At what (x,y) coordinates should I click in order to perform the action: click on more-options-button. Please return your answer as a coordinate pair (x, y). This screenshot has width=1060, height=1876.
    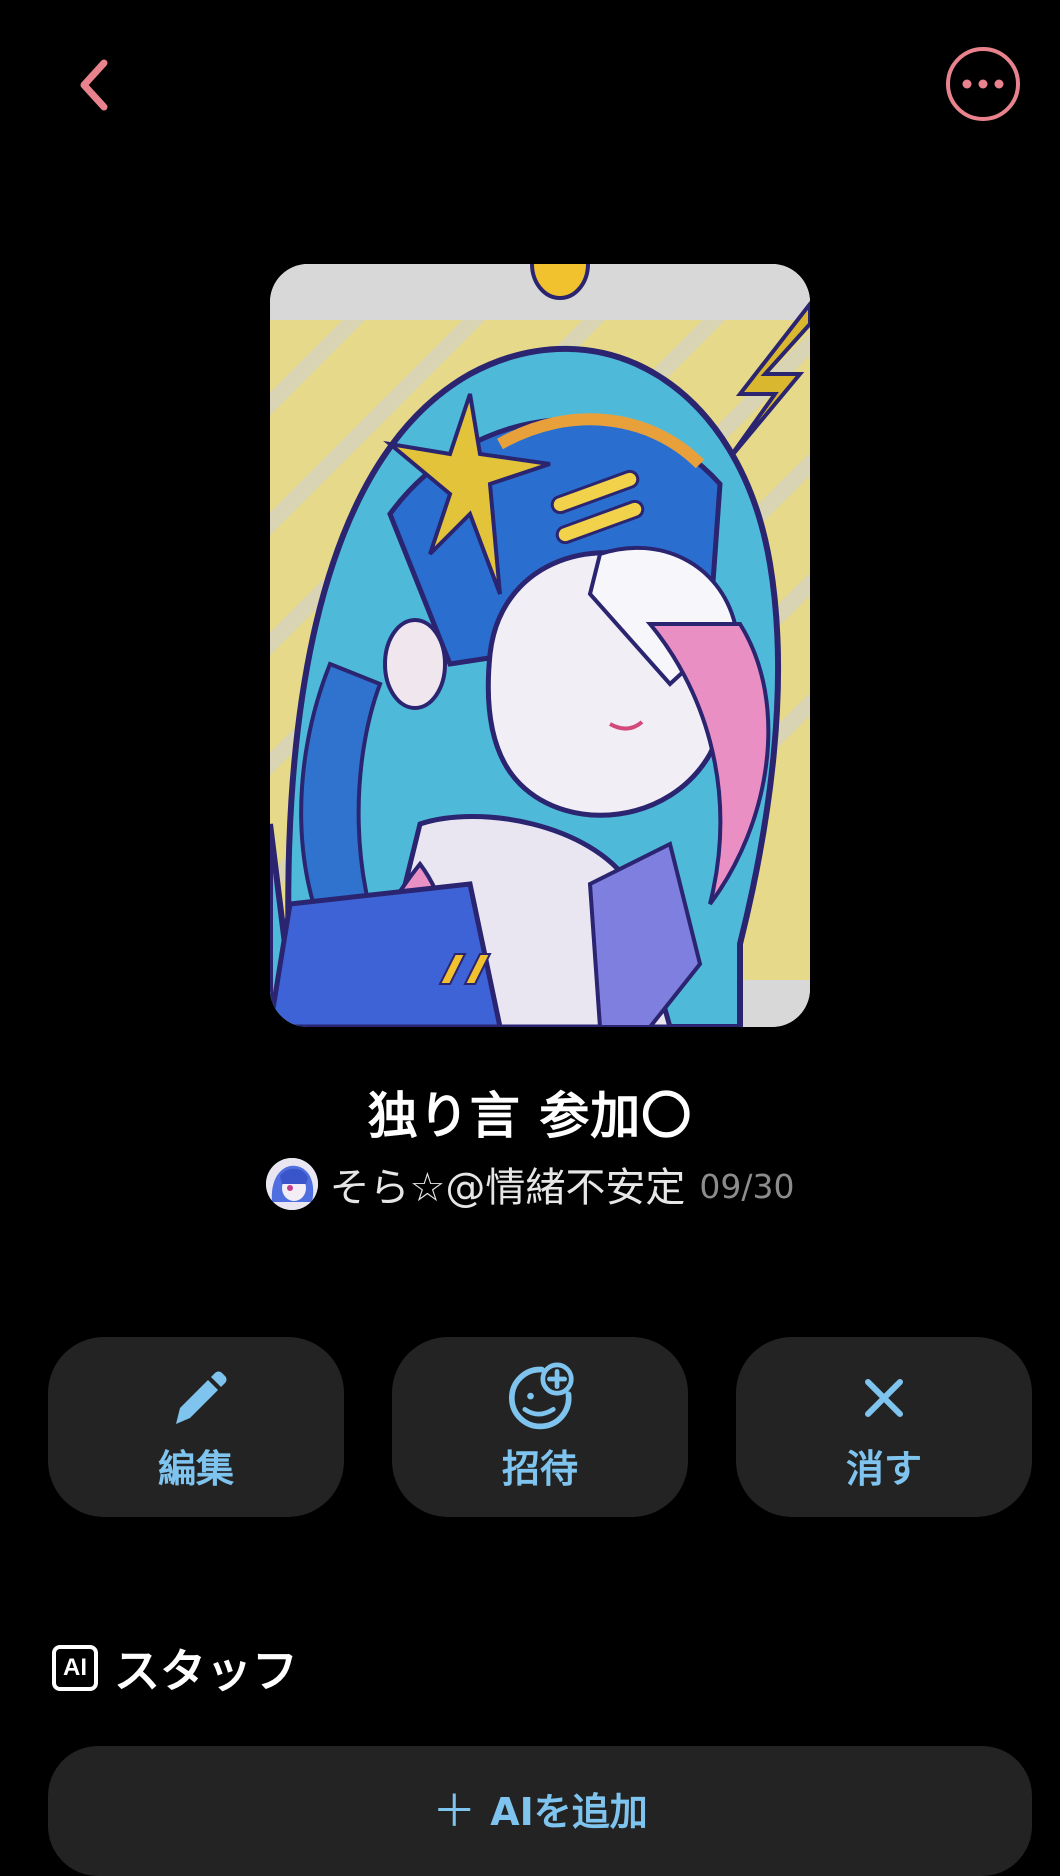
    Looking at the image, I should click on (983, 84).